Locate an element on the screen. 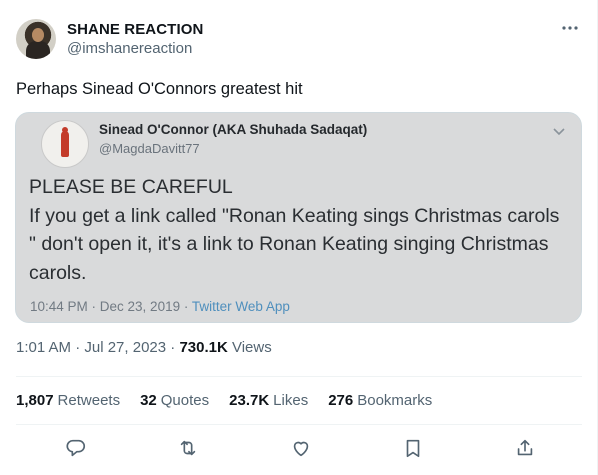  retweets-stat: 1,807 Retweets is located at coordinates (68, 400).